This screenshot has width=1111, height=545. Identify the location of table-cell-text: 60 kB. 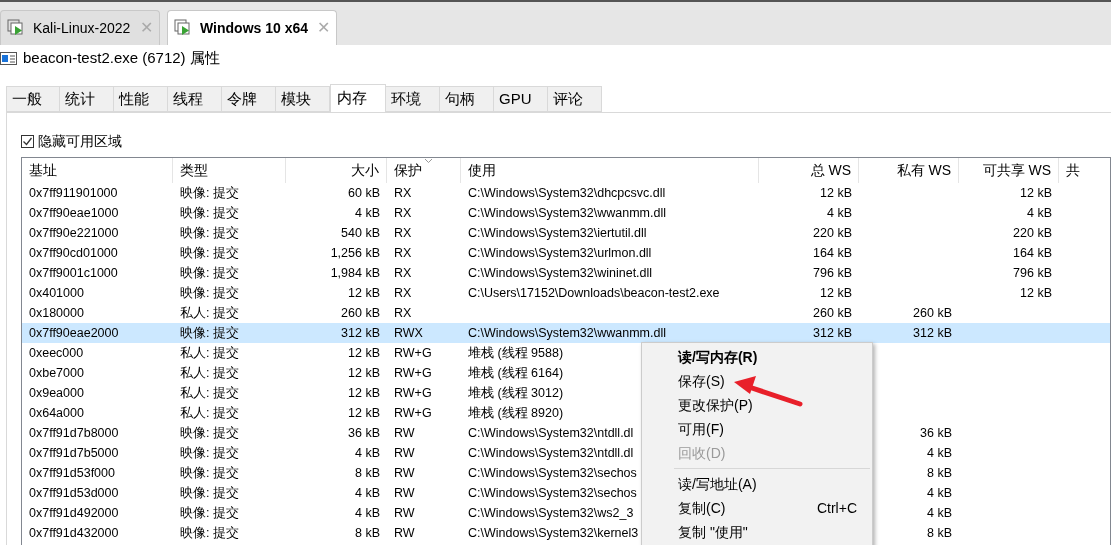
(364, 193).